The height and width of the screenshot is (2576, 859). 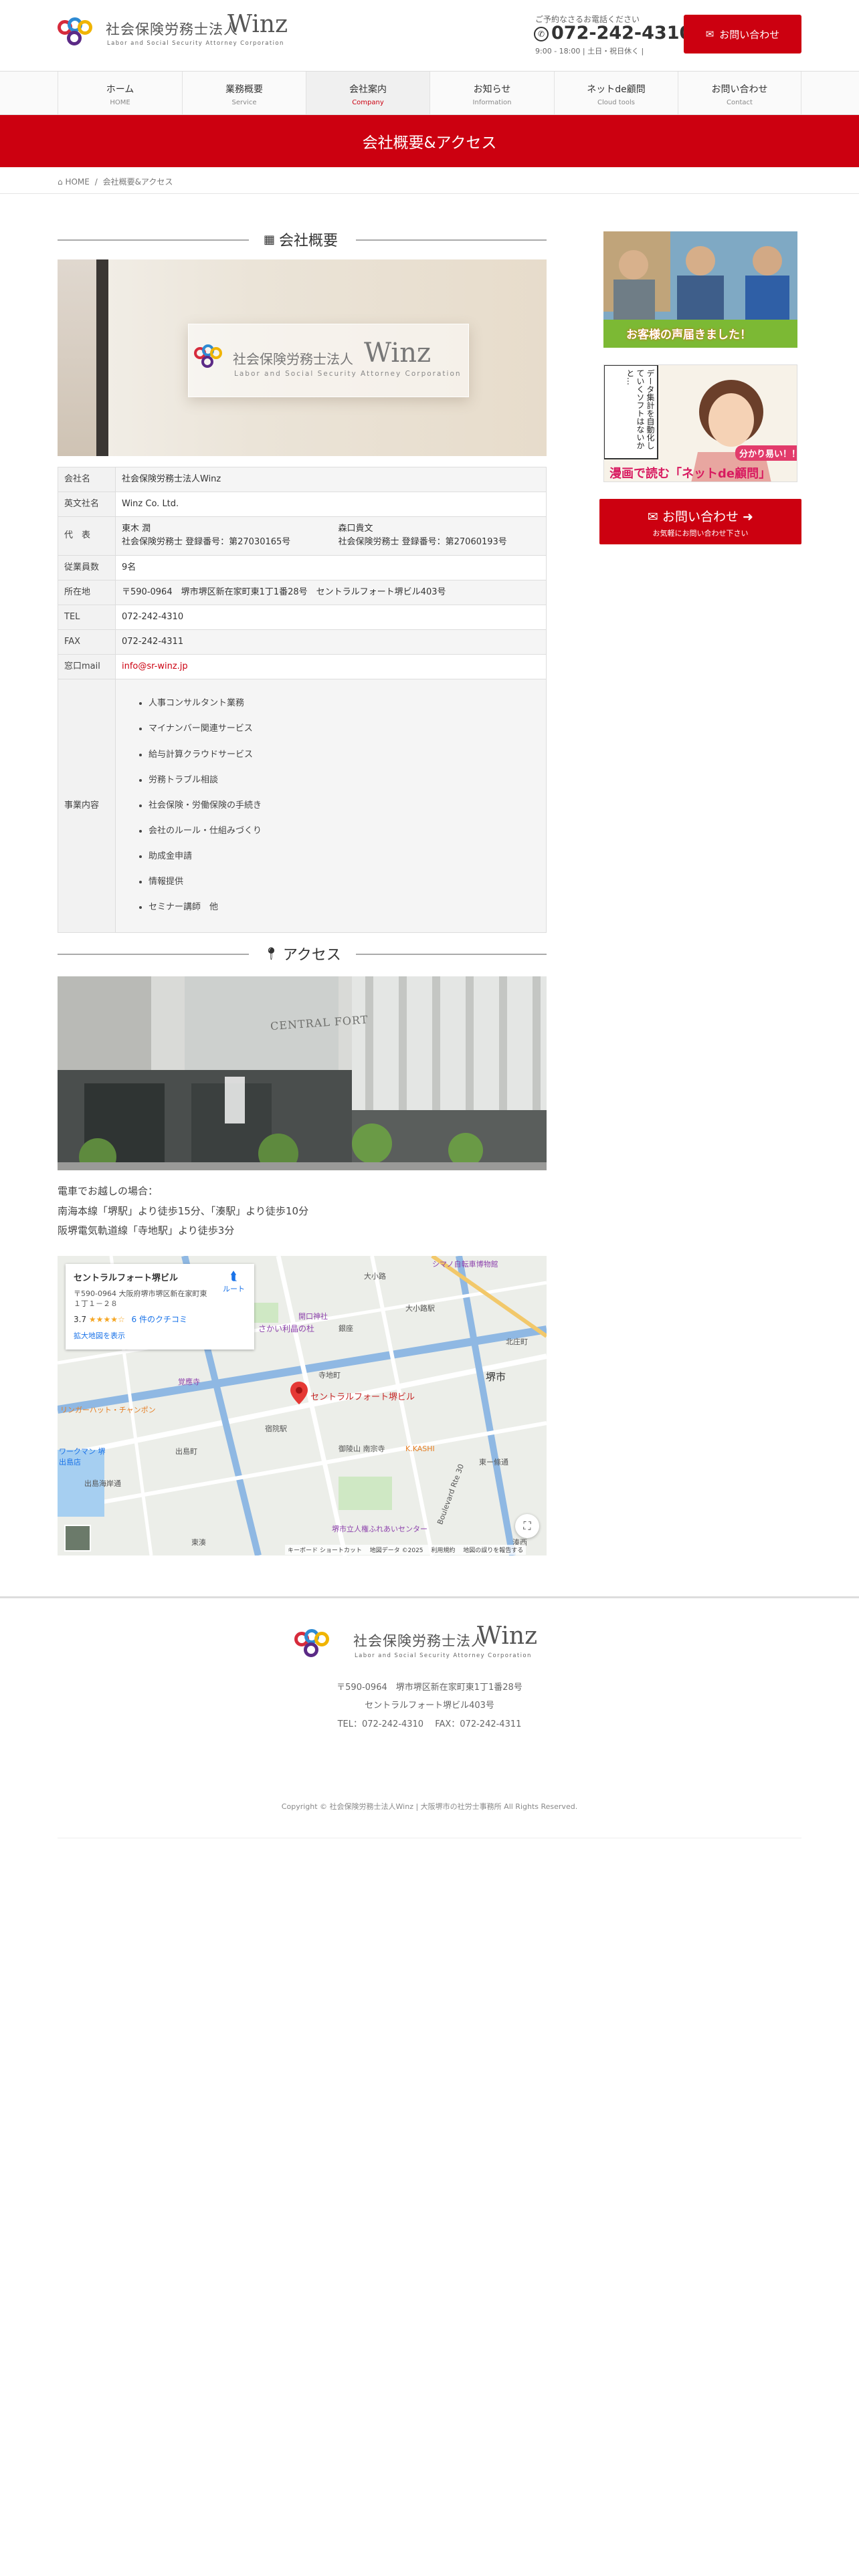 I want to click on list-item: 助成金申請, so click(x=345, y=856).